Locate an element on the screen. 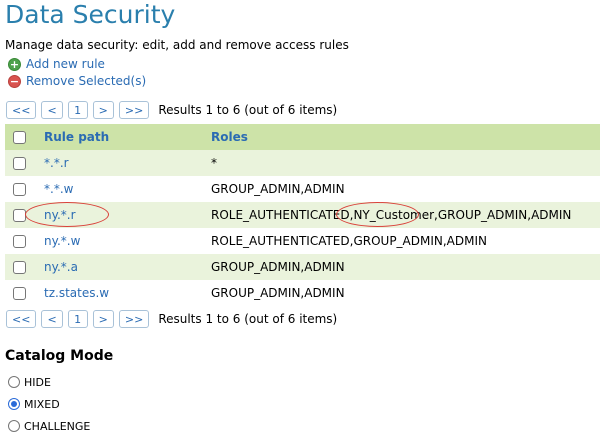 This screenshot has width=600, height=442. radio-mixed is located at coordinates (14, 404).